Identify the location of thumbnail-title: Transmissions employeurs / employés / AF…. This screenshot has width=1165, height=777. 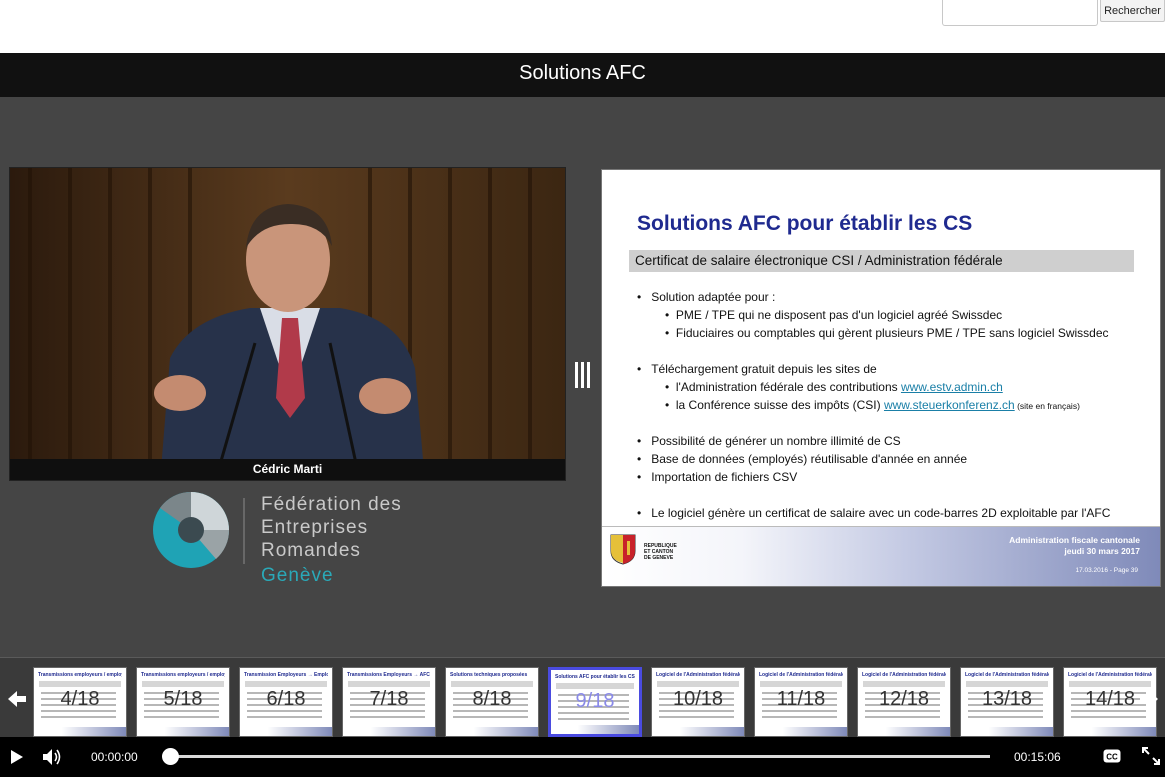
(80, 675).